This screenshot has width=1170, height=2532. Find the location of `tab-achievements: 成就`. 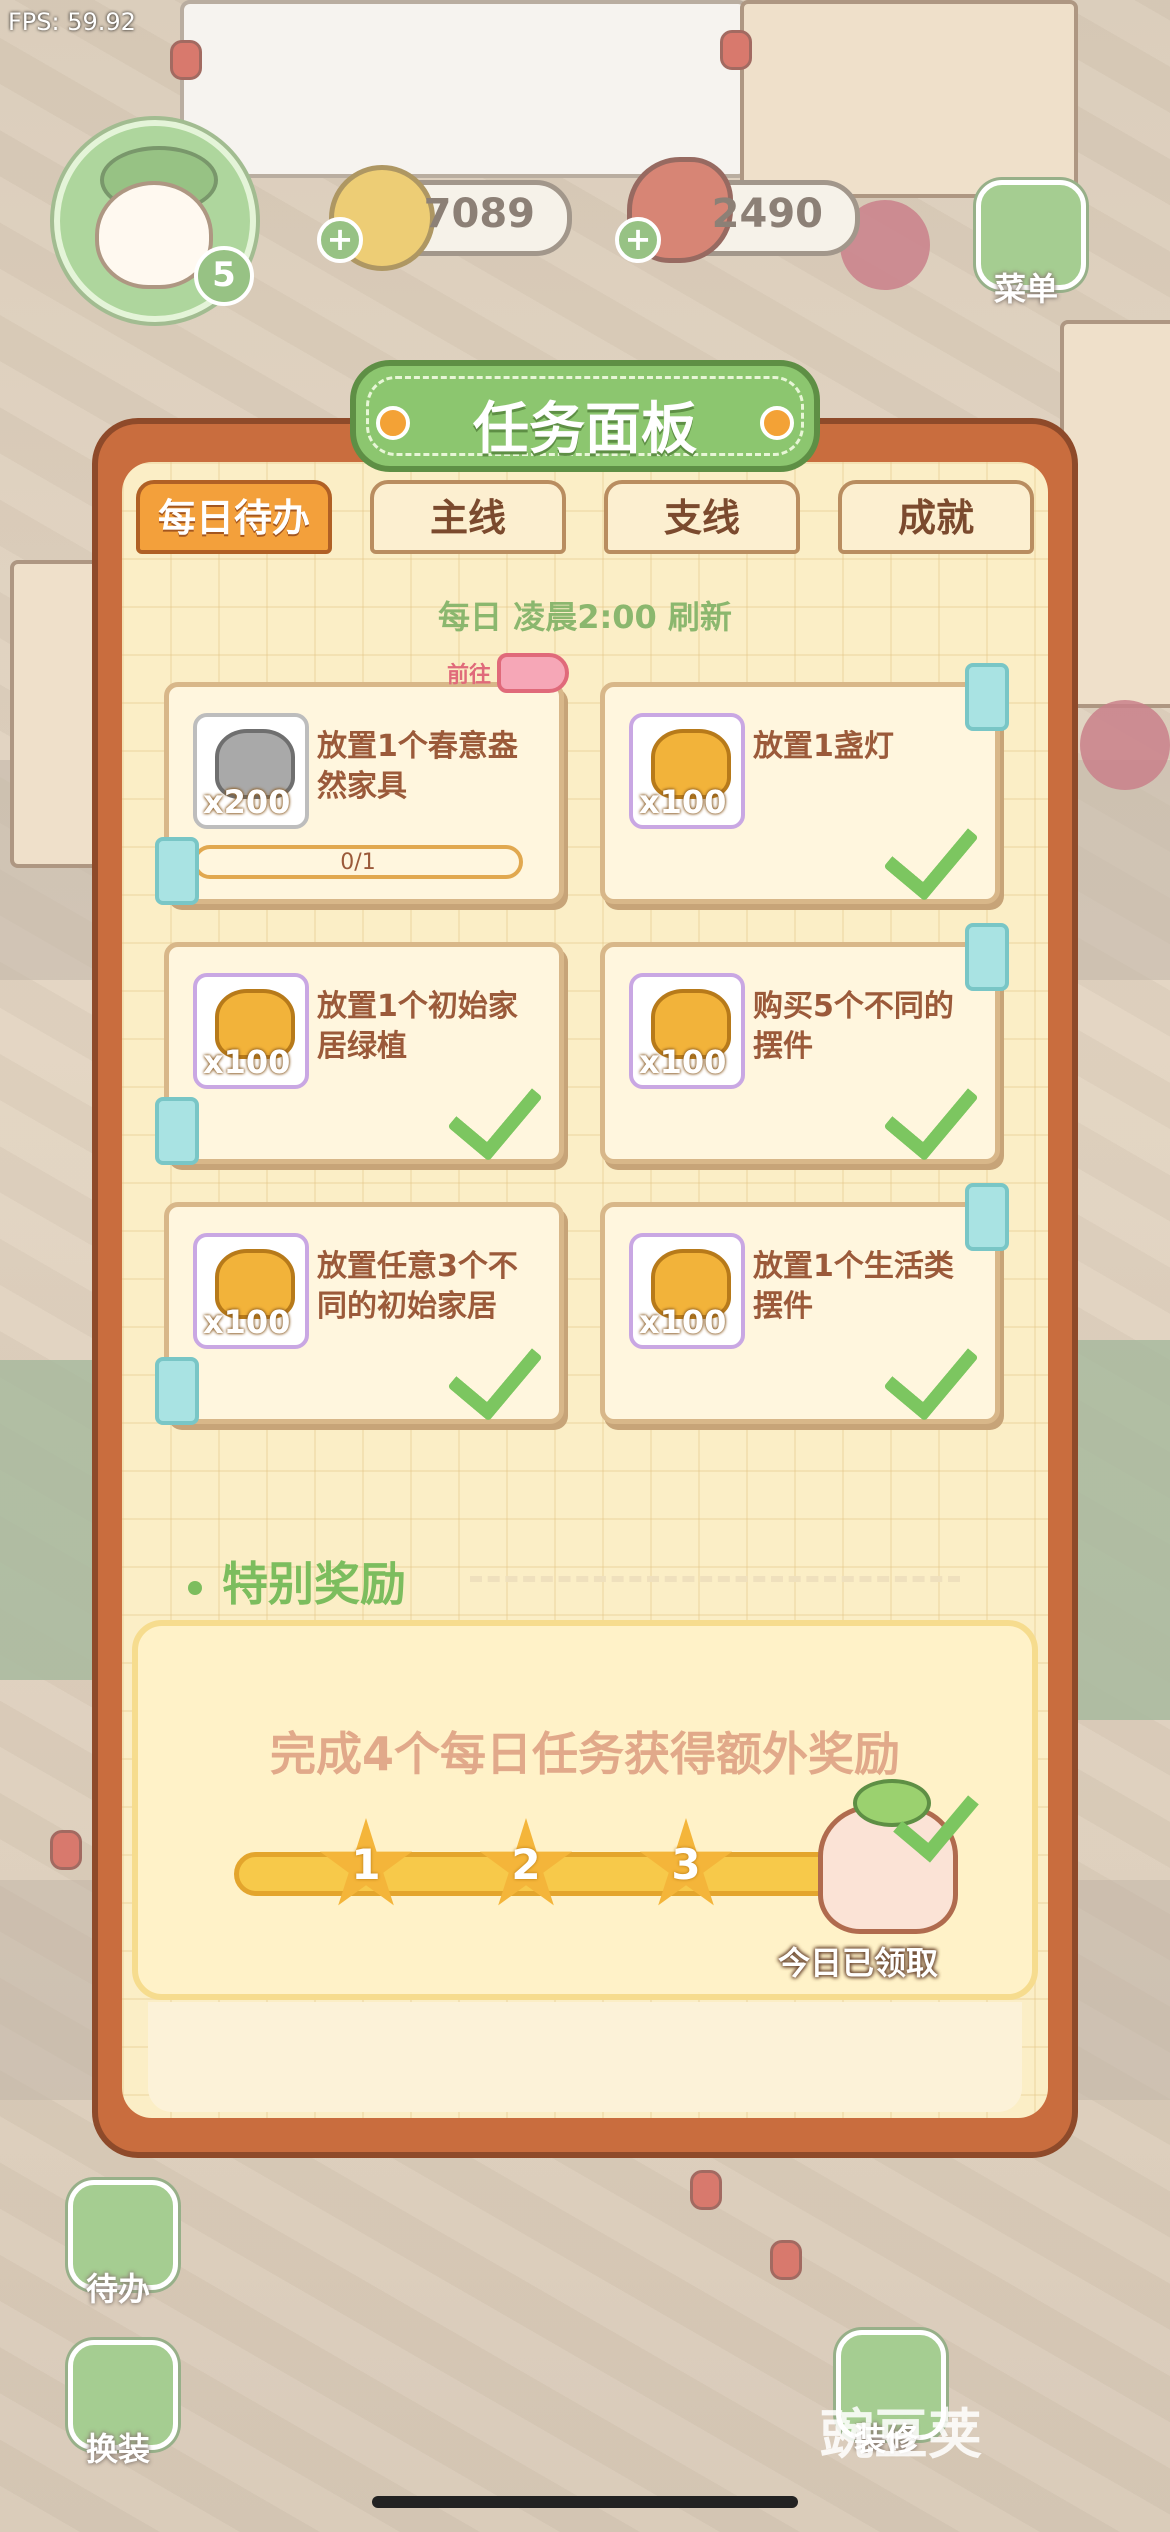

tab-achievements: 成就 is located at coordinates (936, 517).